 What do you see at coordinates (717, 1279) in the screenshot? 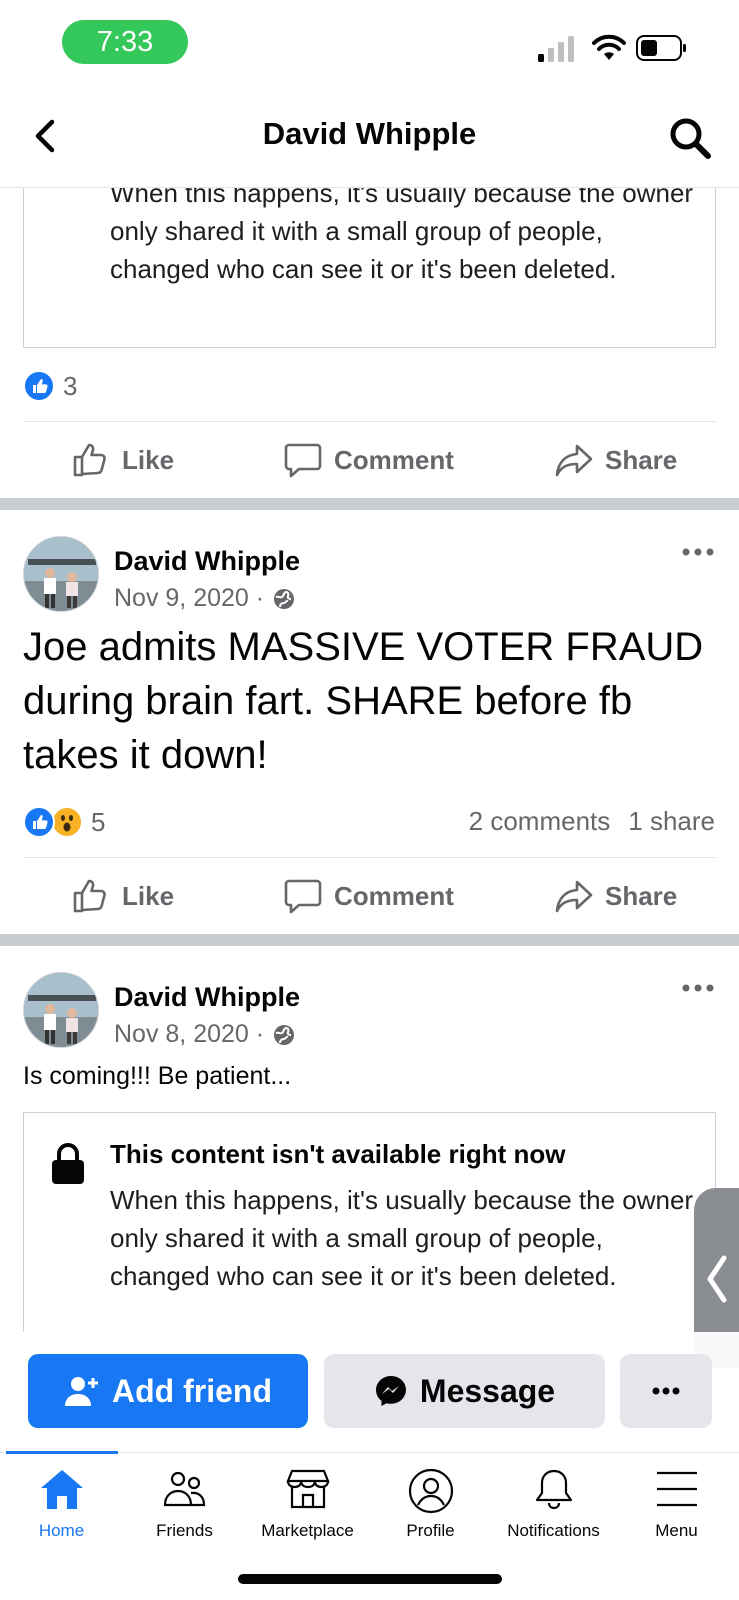
I see `chevron-left-icon` at bounding box center [717, 1279].